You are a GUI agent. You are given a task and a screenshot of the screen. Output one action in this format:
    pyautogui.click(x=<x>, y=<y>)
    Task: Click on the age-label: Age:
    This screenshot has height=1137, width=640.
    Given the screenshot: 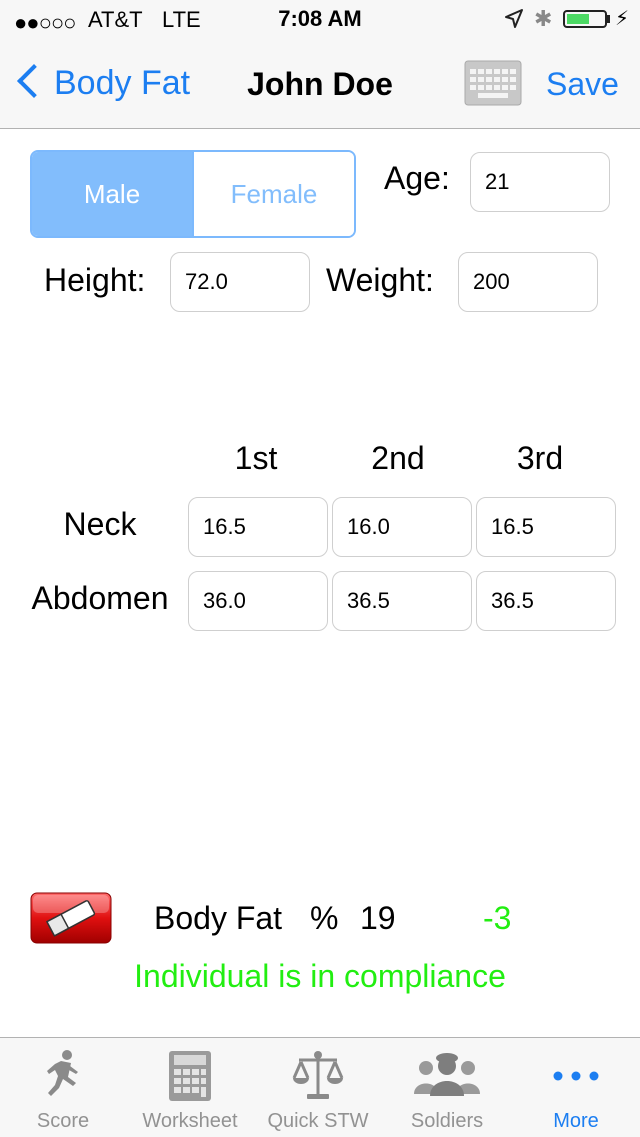 What is the action you would take?
    pyautogui.click(x=417, y=178)
    